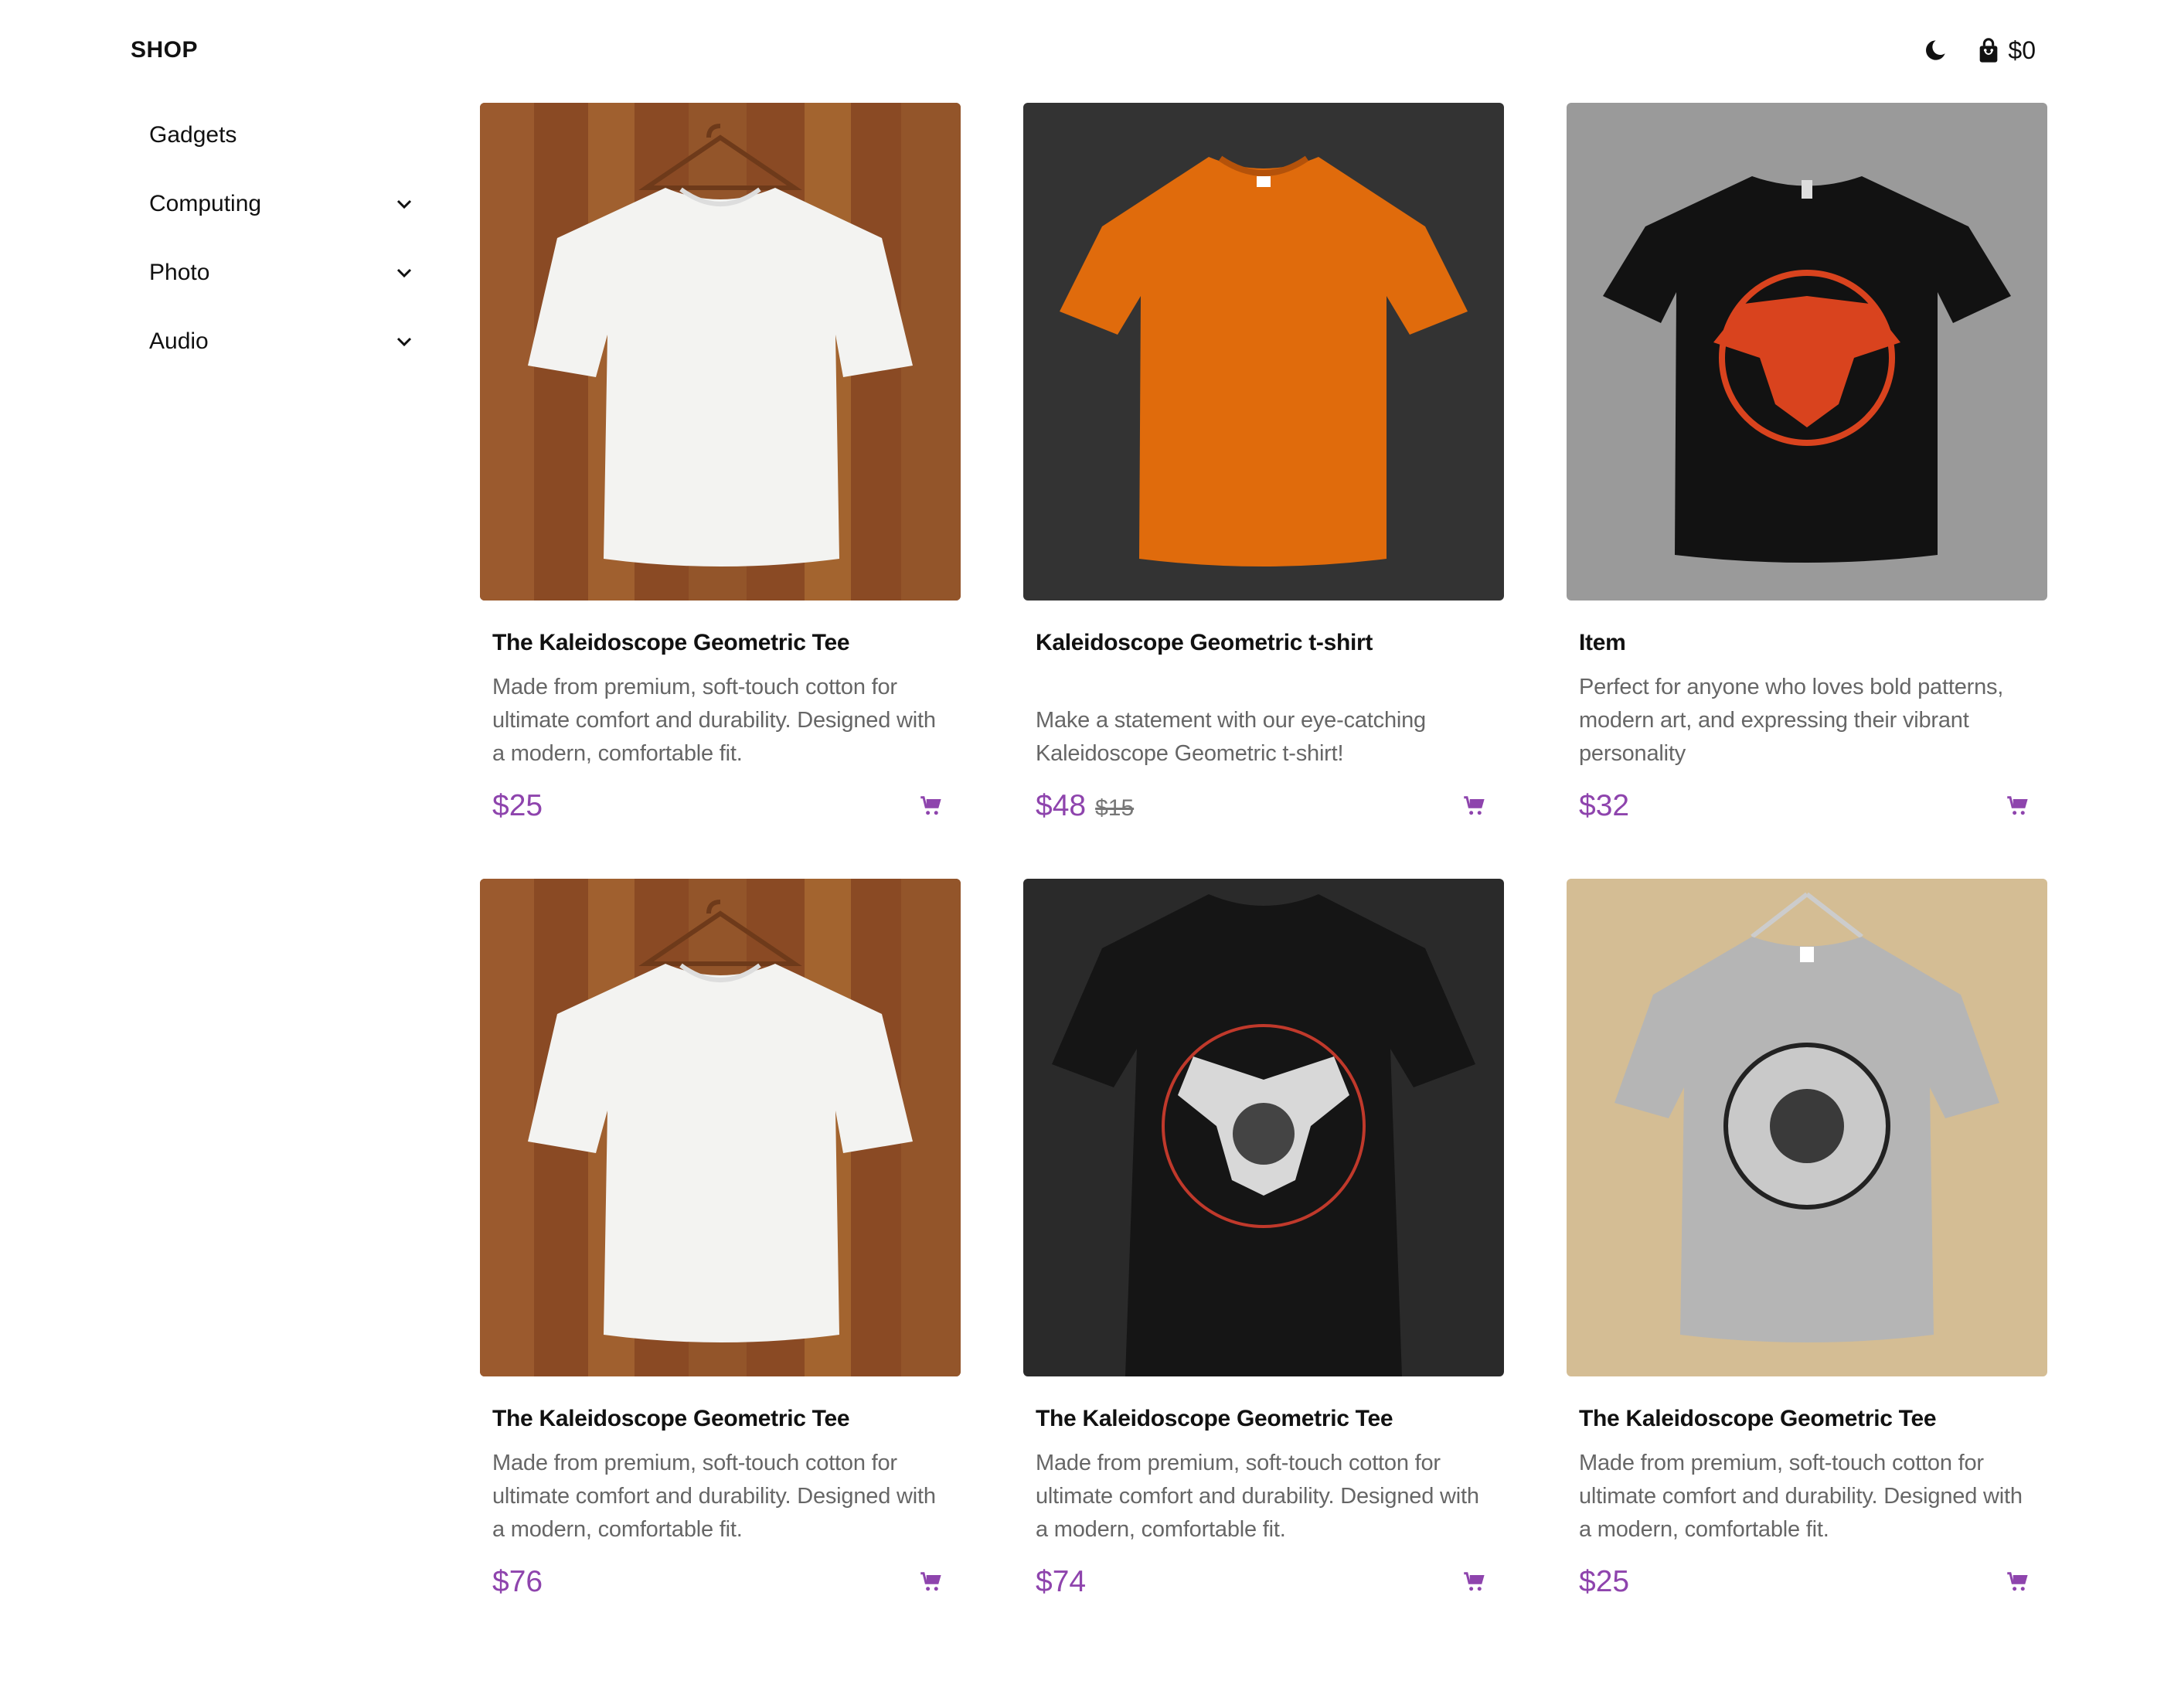 The width and height of the screenshot is (2164, 1708). I want to click on price-wrap: $32, so click(1604, 806).